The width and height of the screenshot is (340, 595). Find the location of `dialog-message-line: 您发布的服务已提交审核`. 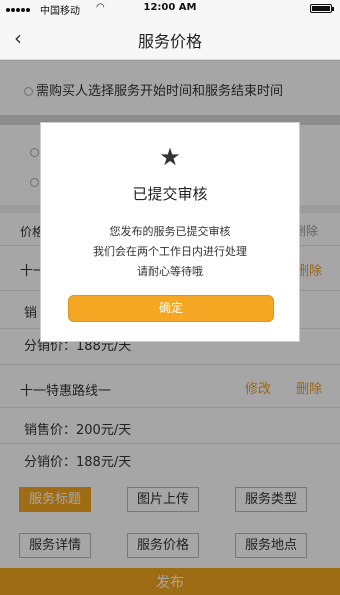

dialog-message-line: 您发布的服务已提交审核 is located at coordinates (170, 231).